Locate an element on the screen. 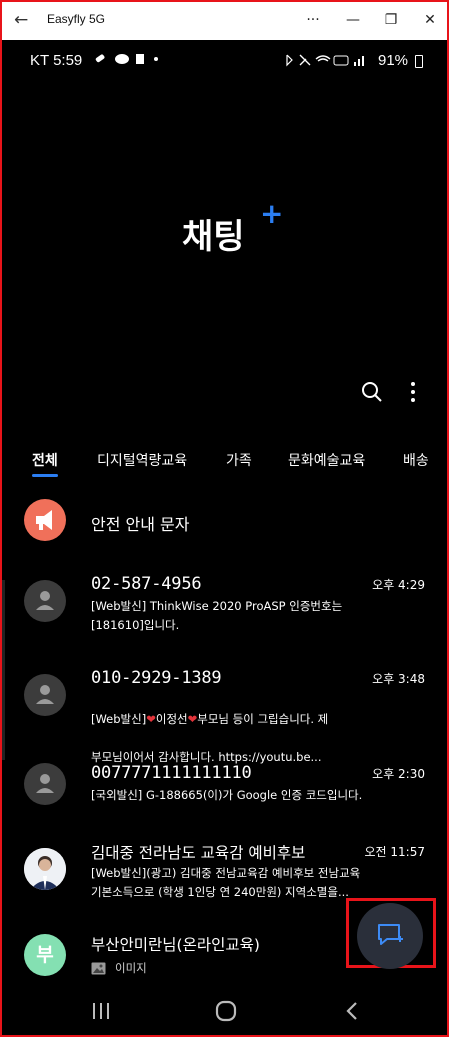 The height and width of the screenshot is (1037, 449). page-title: 채팅 + is located at coordinates (233, 227).